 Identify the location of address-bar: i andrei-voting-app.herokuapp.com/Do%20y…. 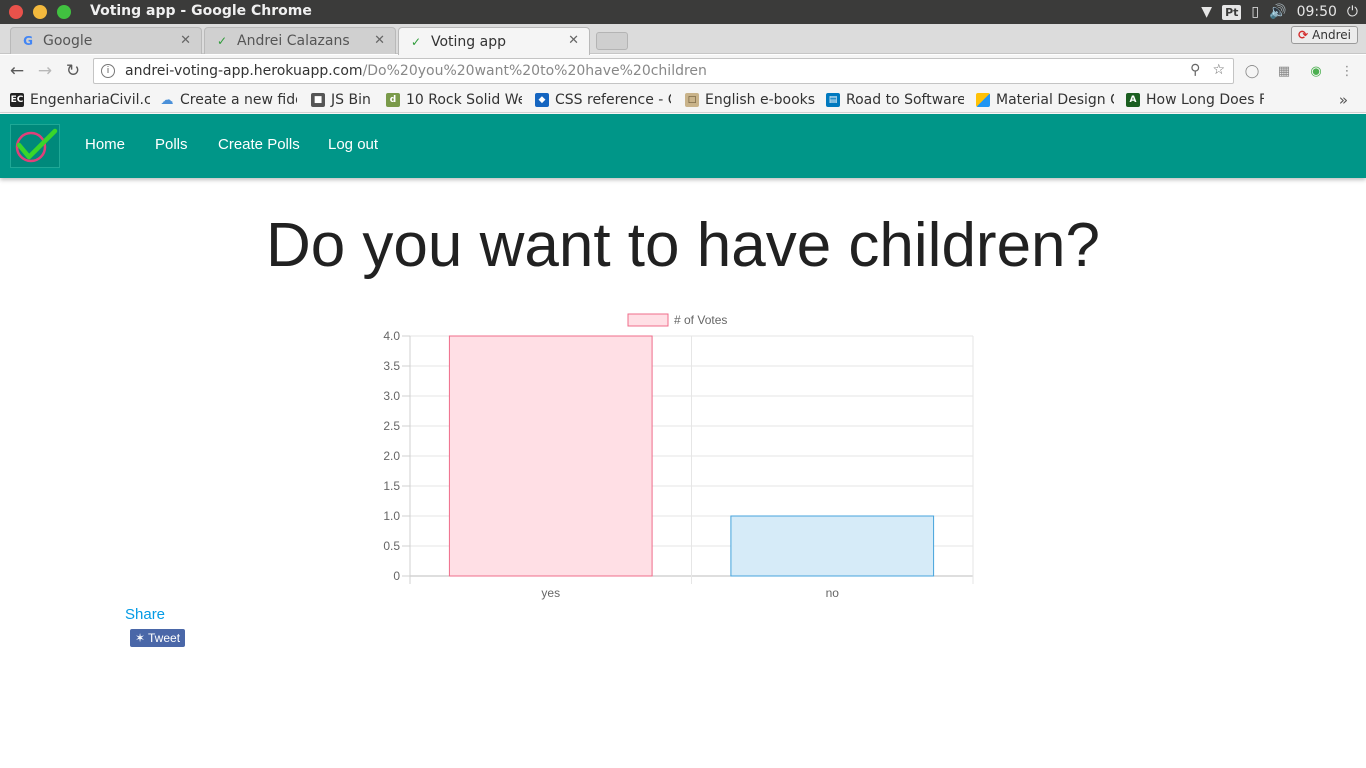
(663, 71).